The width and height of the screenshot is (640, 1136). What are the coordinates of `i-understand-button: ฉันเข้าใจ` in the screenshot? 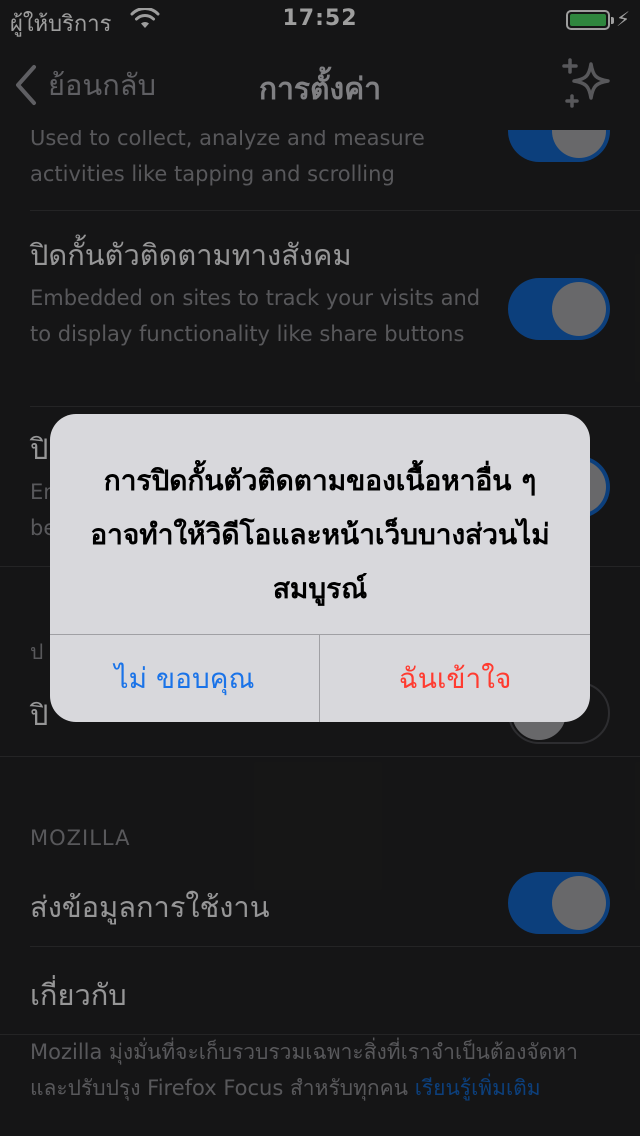 It's located at (455, 678).